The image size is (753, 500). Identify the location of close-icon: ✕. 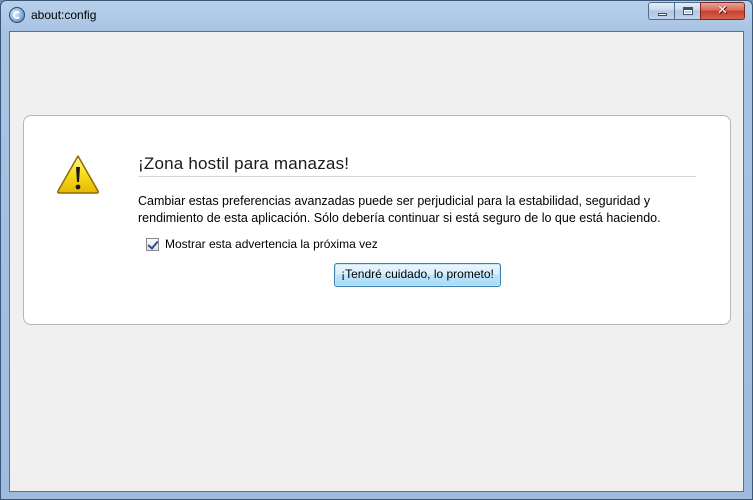
(722, 10).